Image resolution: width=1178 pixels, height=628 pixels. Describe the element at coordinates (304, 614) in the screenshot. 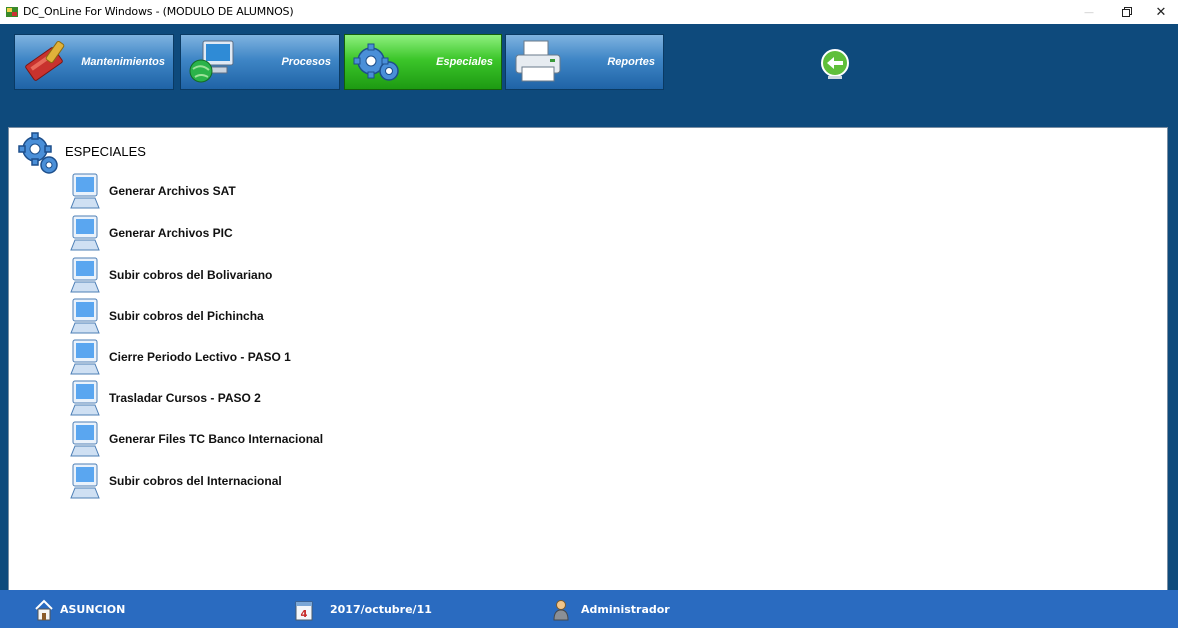

I see `svg-text: 4` at that location.